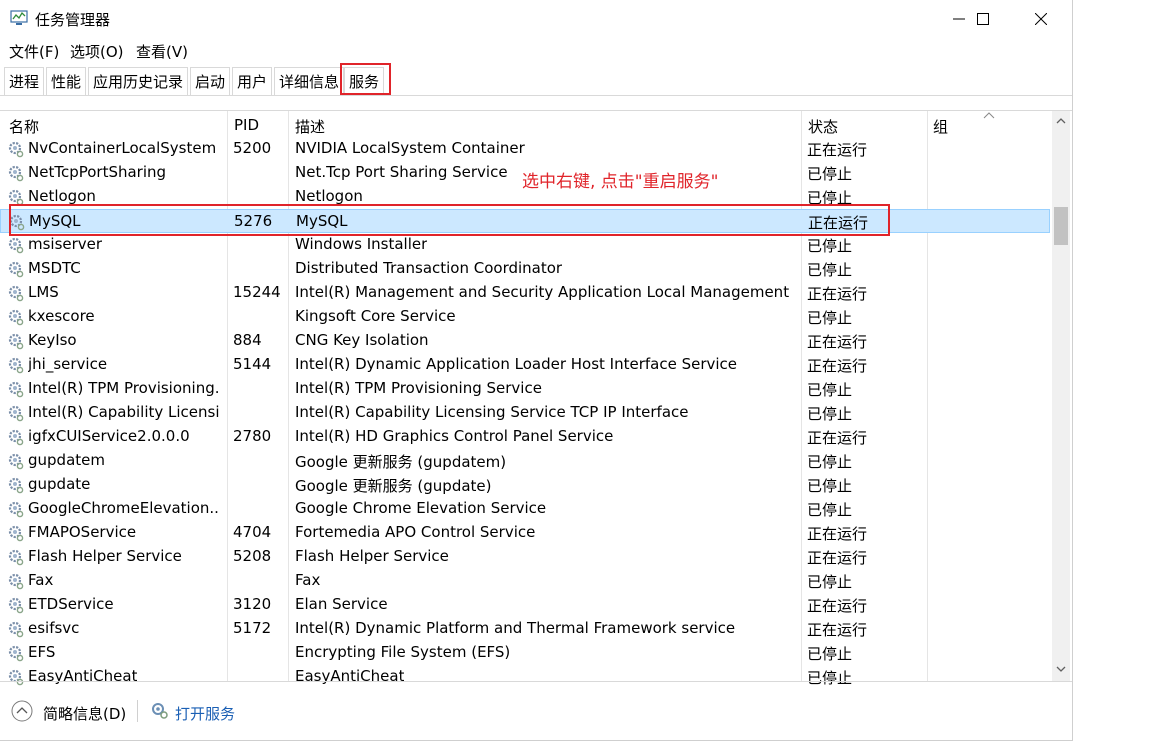 This screenshot has width=1152, height=742. Describe the element at coordinates (837, 630) in the screenshot. I see `service-status: 正在运行` at that location.